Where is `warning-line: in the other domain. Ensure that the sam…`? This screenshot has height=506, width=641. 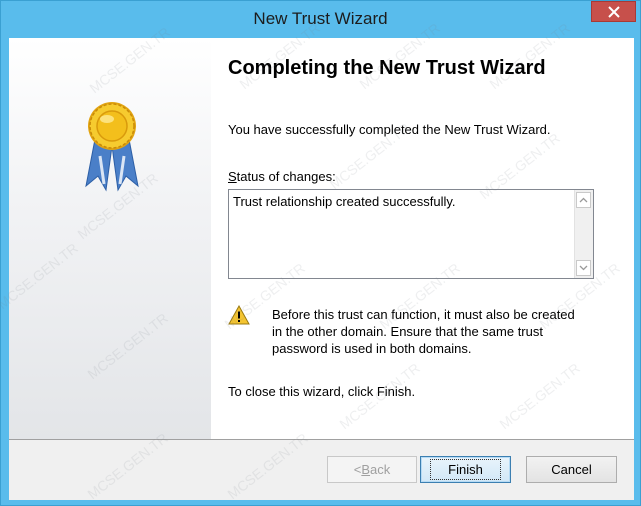 warning-line: in the other domain. Ensure that the sam… is located at coordinates (407, 331).